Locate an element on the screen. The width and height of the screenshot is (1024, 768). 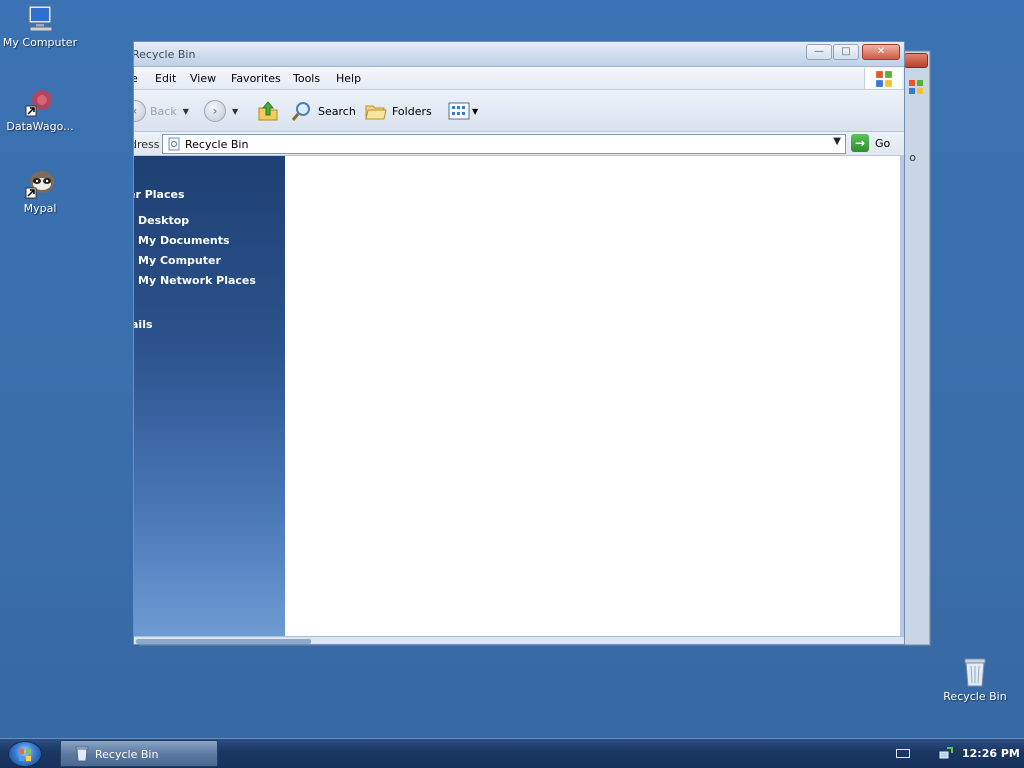
menu-favorites: Favorites is located at coordinates (256, 78).